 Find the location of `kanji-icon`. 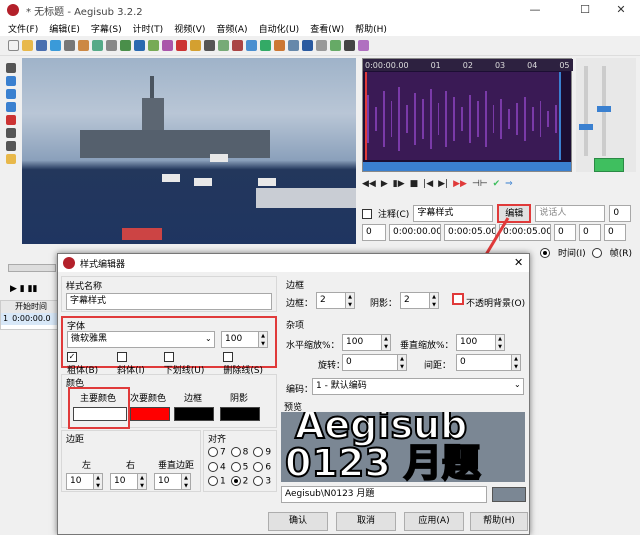

kanji-icon is located at coordinates (363, 45).